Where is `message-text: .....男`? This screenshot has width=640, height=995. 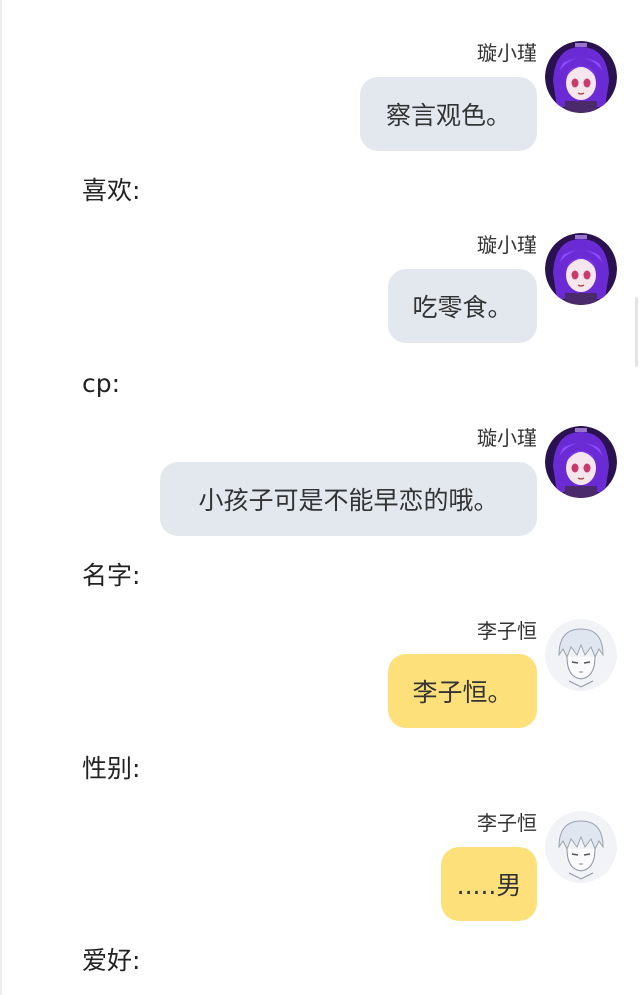 message-text: .....男 is located at coordinates (489, 885).